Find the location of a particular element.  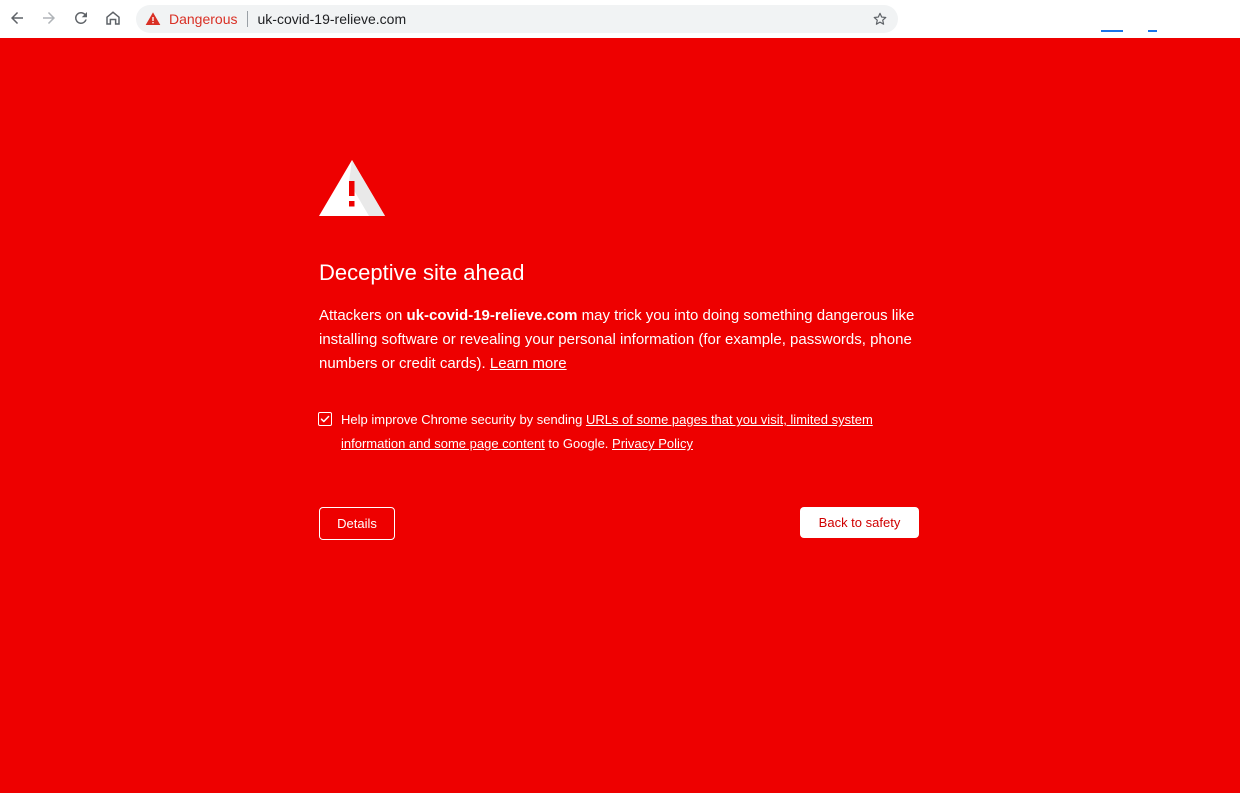

security-chip-label: Dangerous is located at coordinates (203, 19).